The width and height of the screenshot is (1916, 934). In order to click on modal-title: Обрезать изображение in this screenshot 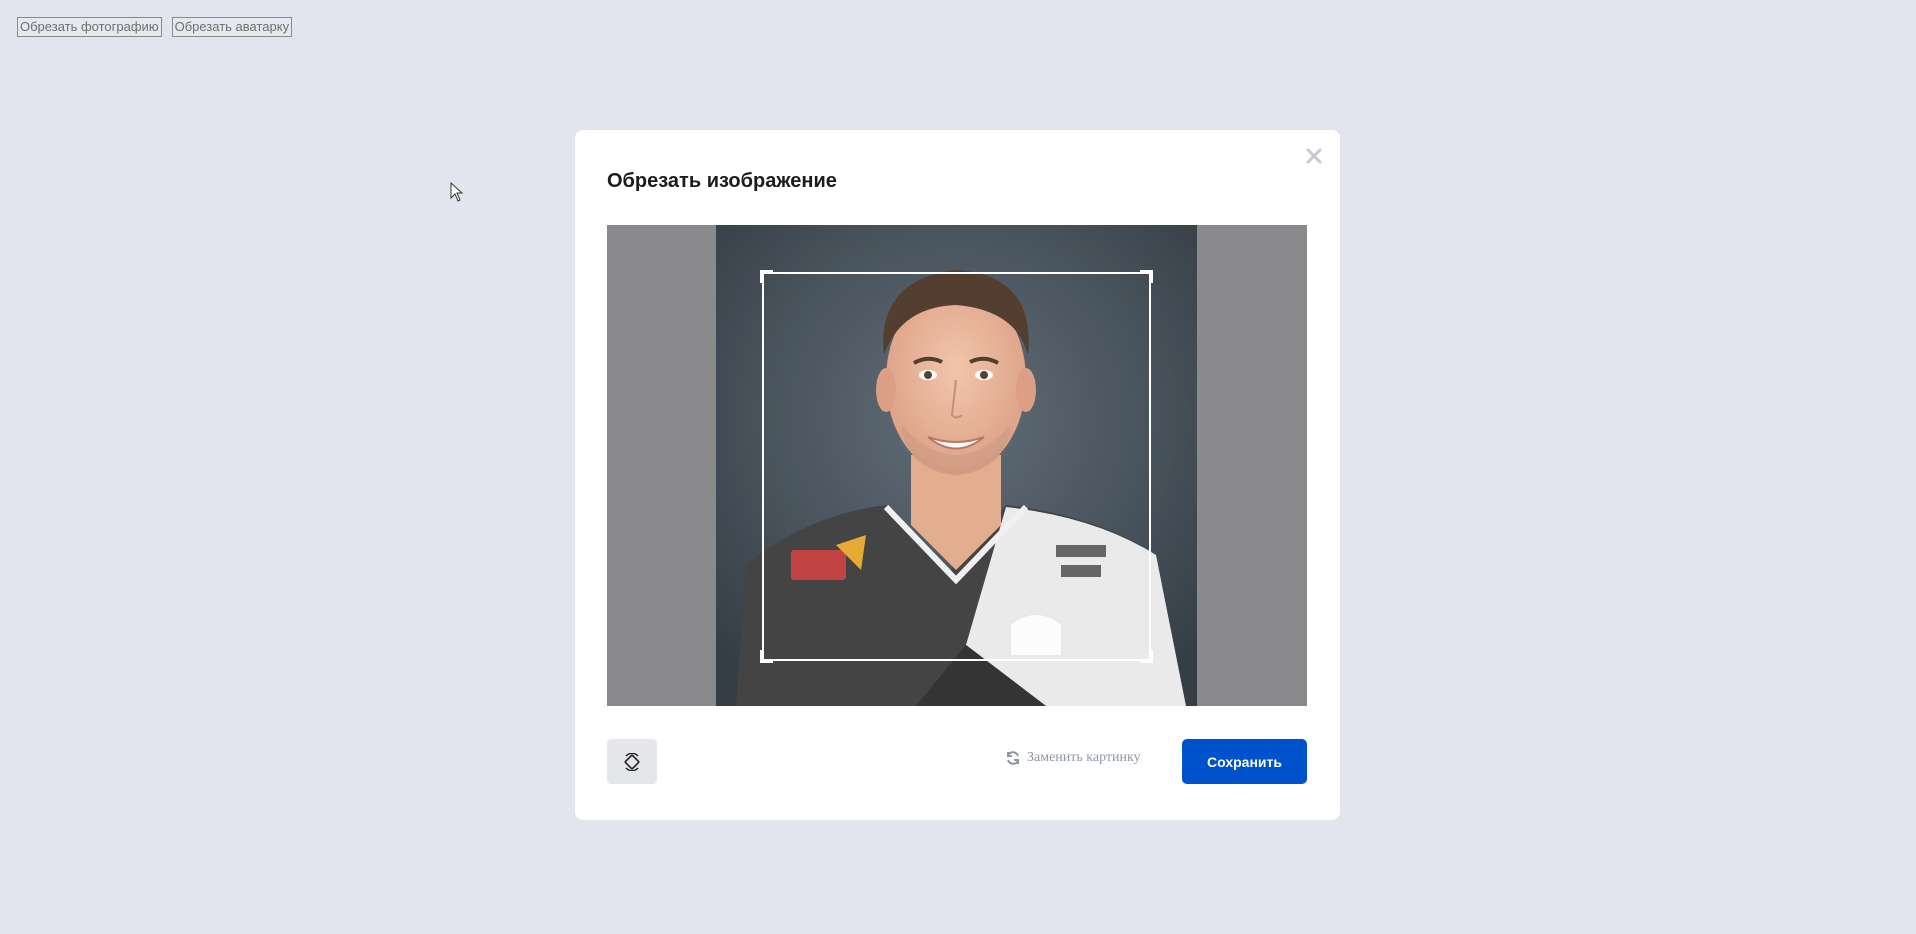, I will do `click(722, 181)`.